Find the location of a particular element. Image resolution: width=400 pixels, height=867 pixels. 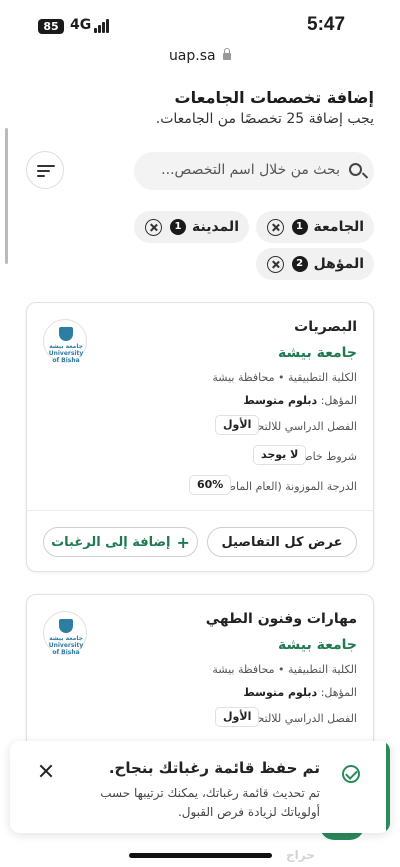

battery-indicator: 85 is located at coordinates (51, 26).